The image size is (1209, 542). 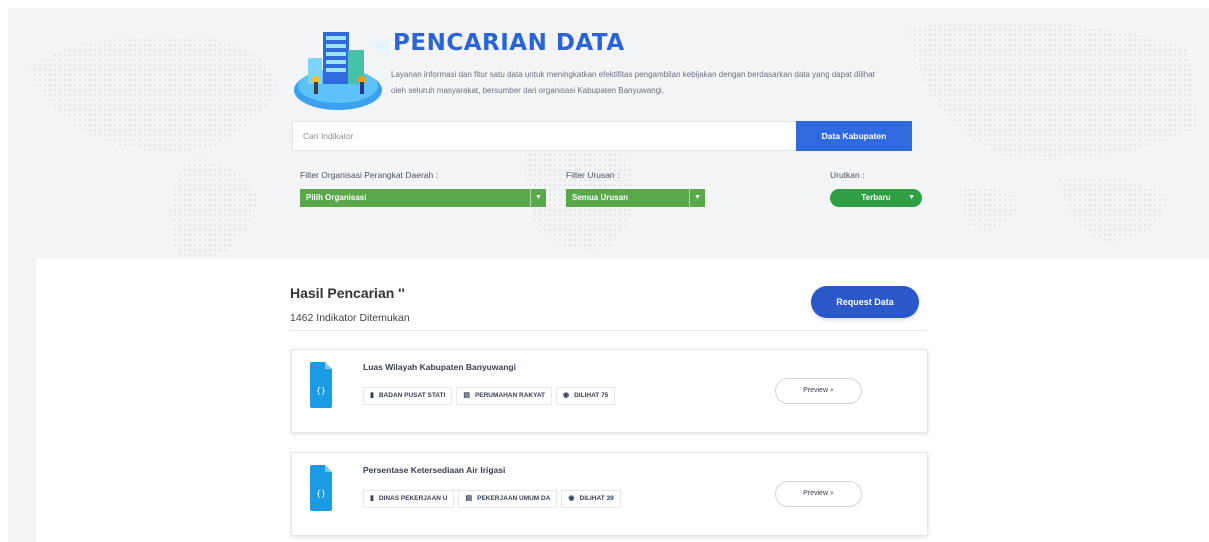 I want to click on results-title: Hasil Pencarian '', so click(x=347, y=293).